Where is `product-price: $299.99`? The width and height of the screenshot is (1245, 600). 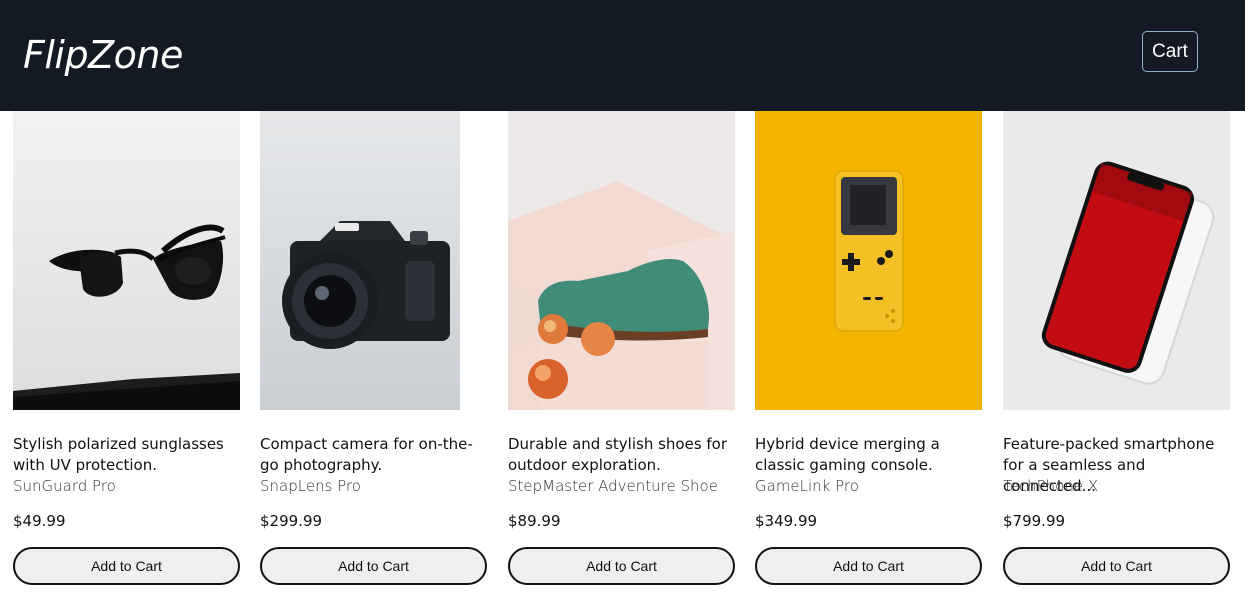 product-price: $299.99 is located at coordinates (291, 521).